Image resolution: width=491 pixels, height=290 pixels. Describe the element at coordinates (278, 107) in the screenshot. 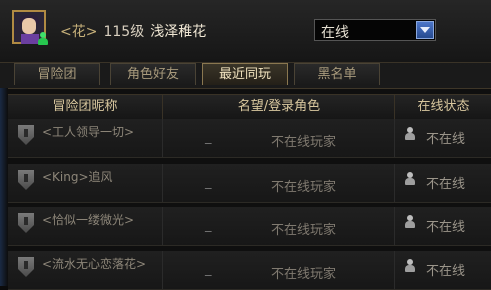

I see `column-header-fame-role: 名望/登录角色` at that location.